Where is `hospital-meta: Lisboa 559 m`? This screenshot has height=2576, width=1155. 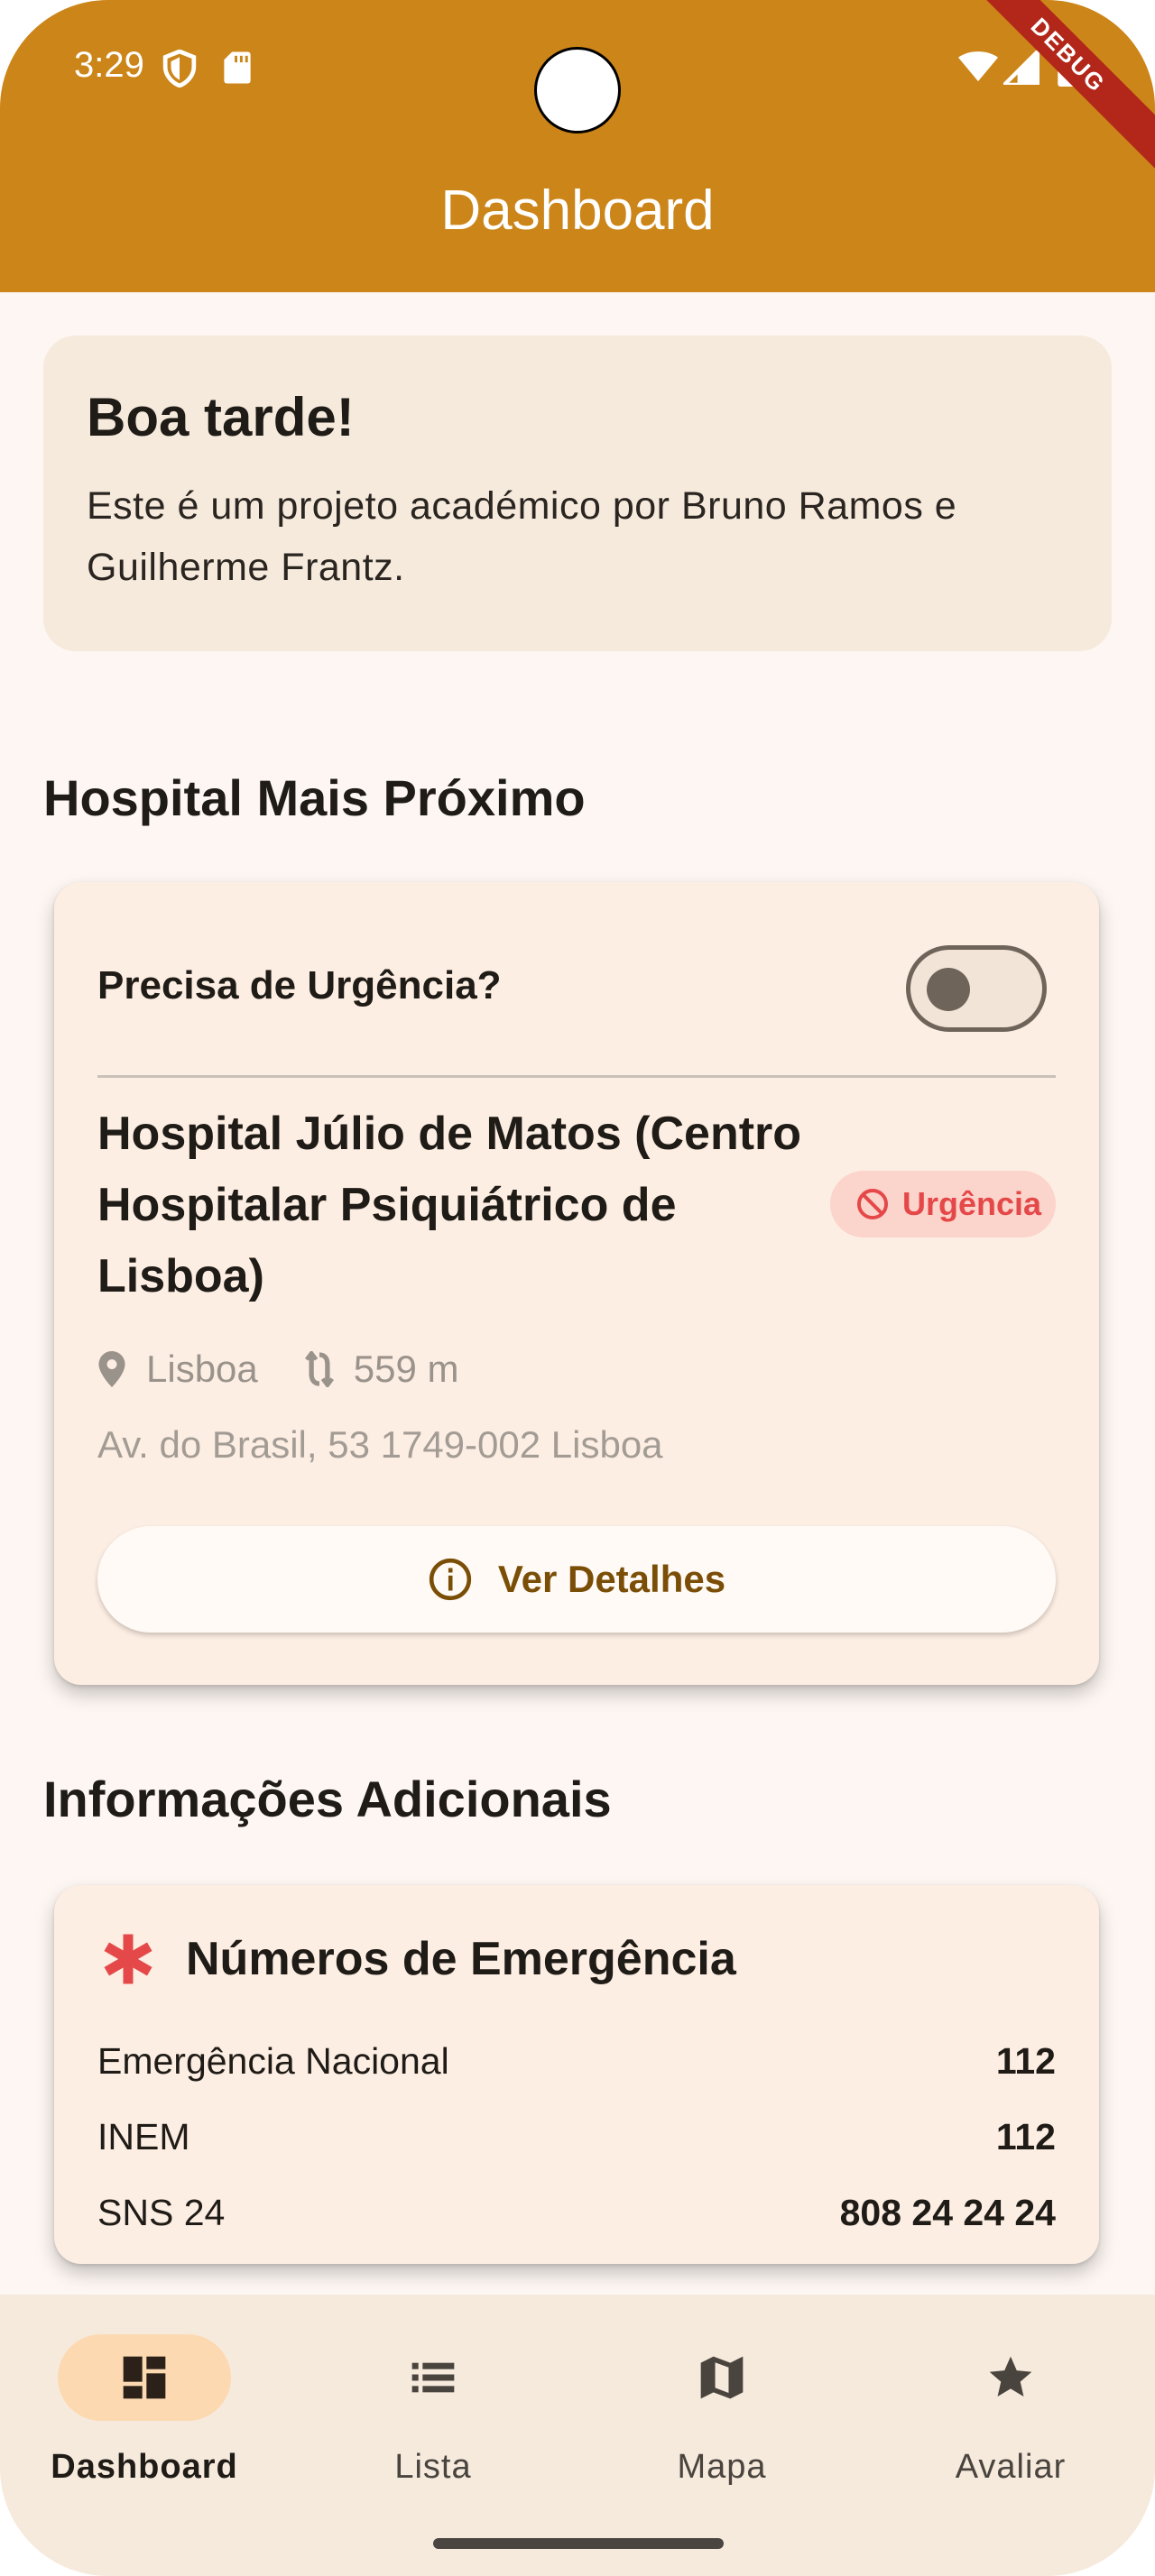 hospital-meta: Lisboa 559 m is located at coordinates (278, 1369).